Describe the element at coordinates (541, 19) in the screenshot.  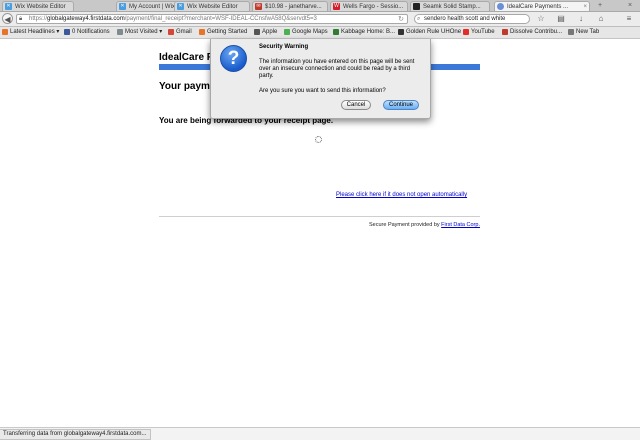
I see `star-icon: ☆` at that location.